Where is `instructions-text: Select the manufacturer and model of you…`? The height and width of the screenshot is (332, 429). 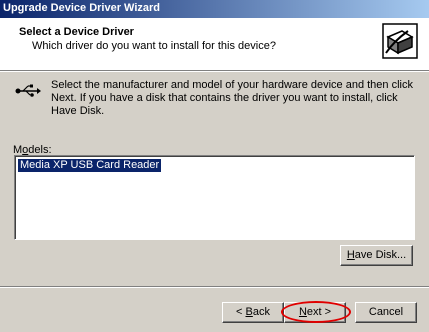
instructions-text: Select the manufacturer and model of you… is located at coordinates (232, 98).